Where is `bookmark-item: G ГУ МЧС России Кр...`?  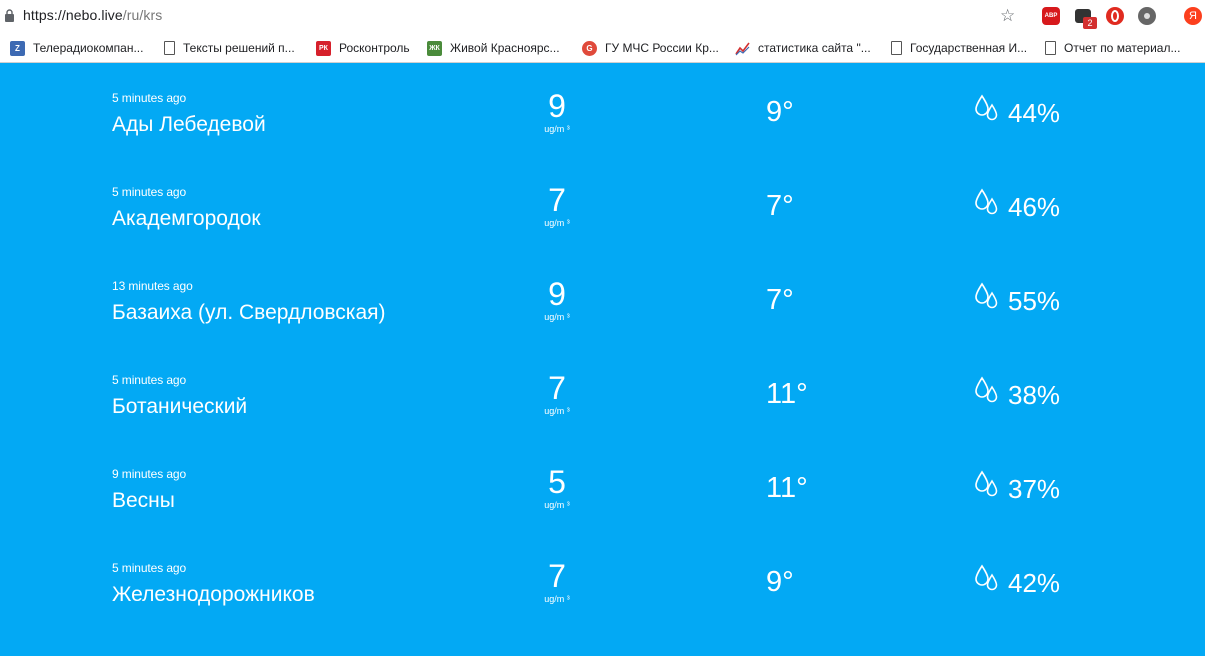 bookmark-item: G ГУ МЧС России Кр... is located at coordinates (650, 48).